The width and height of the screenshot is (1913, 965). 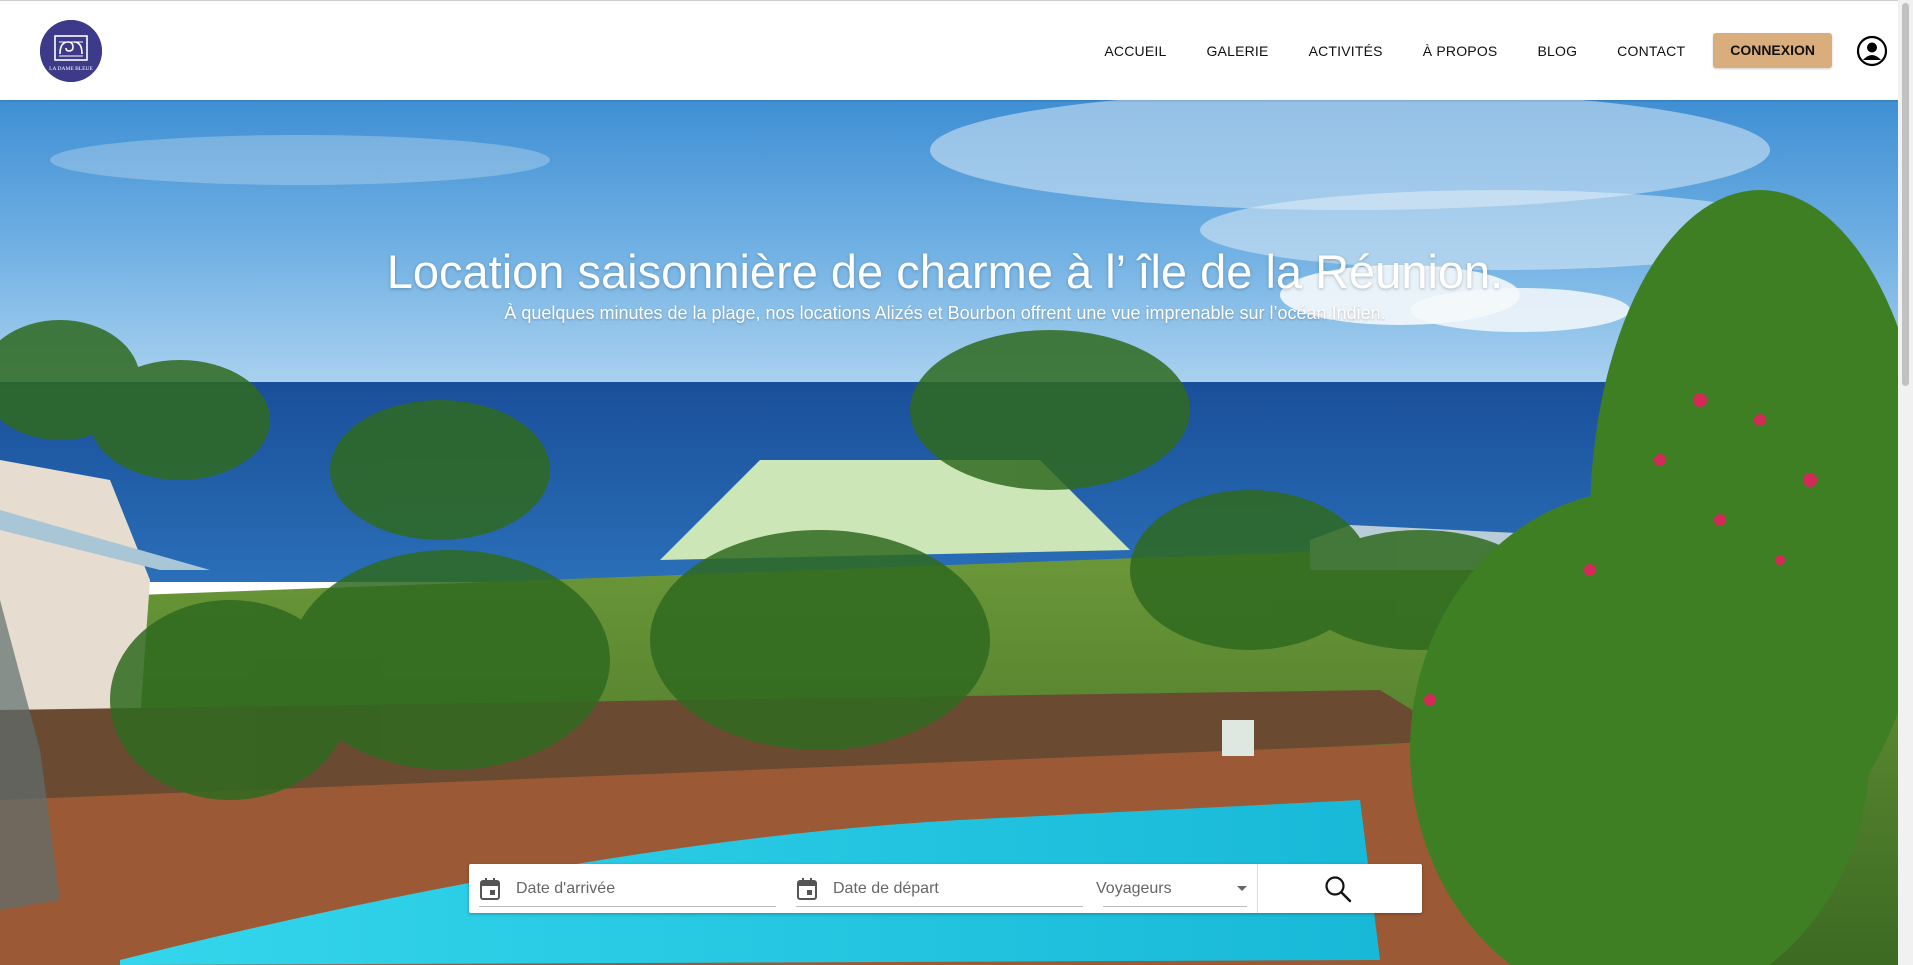 I want to click on nav-a-propos: À PROPOS, so click(x=1460, y=51).